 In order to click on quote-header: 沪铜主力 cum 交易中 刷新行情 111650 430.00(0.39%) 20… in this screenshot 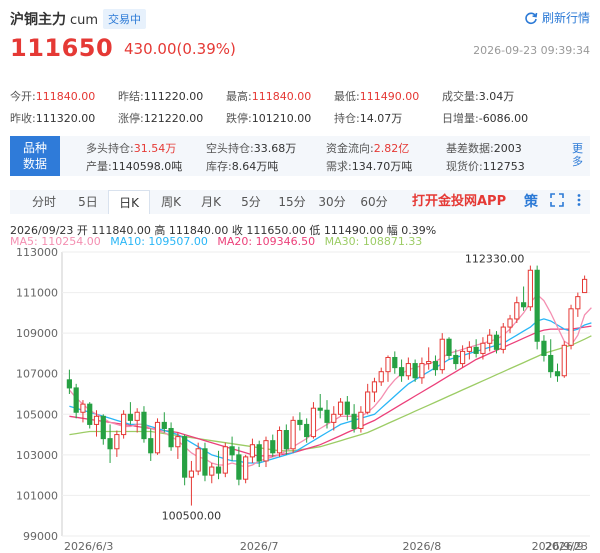, I will do `click(300, 32)`.